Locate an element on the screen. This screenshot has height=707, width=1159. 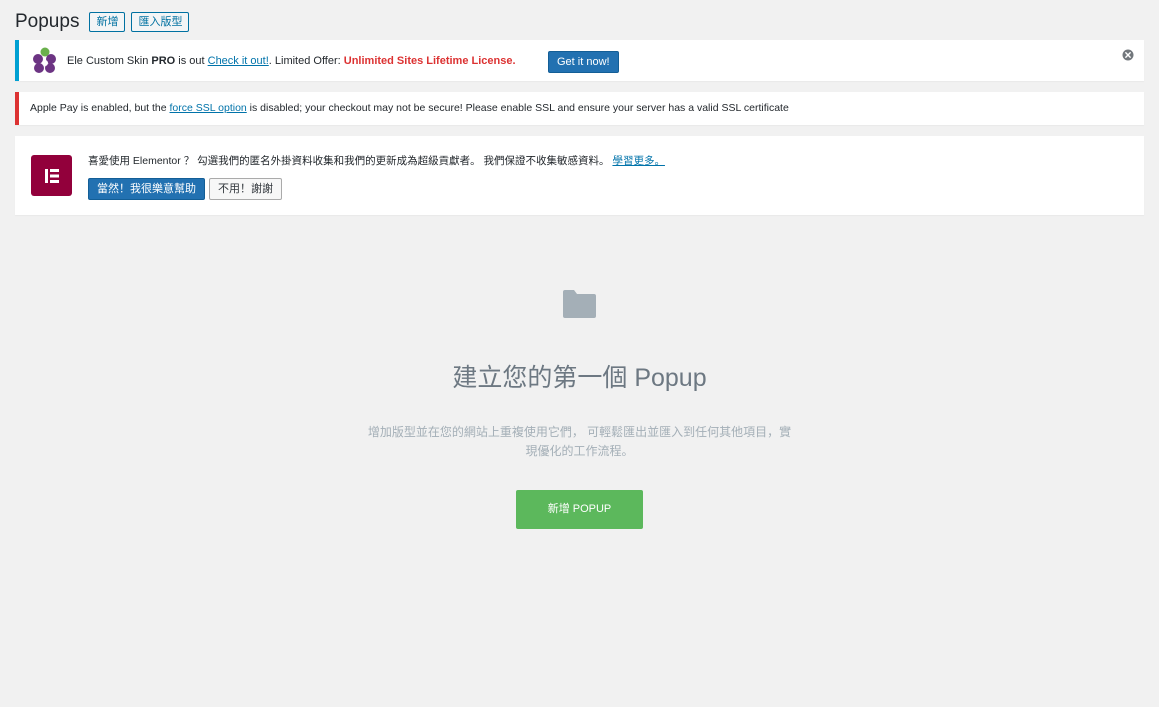
circle-x-icon is located at coordinates (1128, 55).